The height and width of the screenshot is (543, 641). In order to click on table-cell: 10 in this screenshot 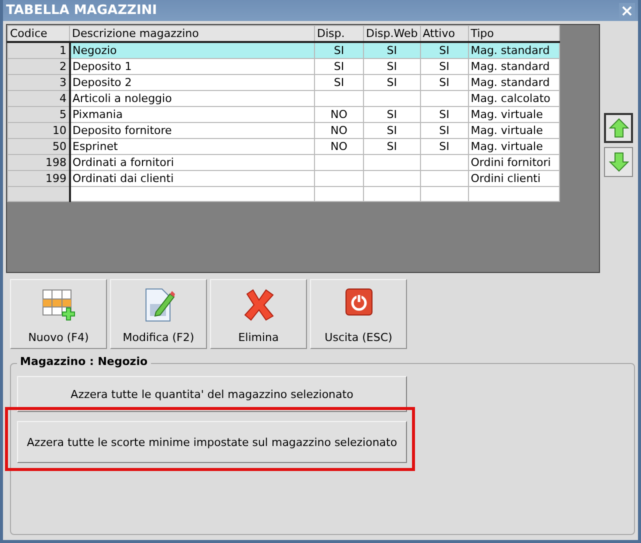, I will do `click(59, 130)`.